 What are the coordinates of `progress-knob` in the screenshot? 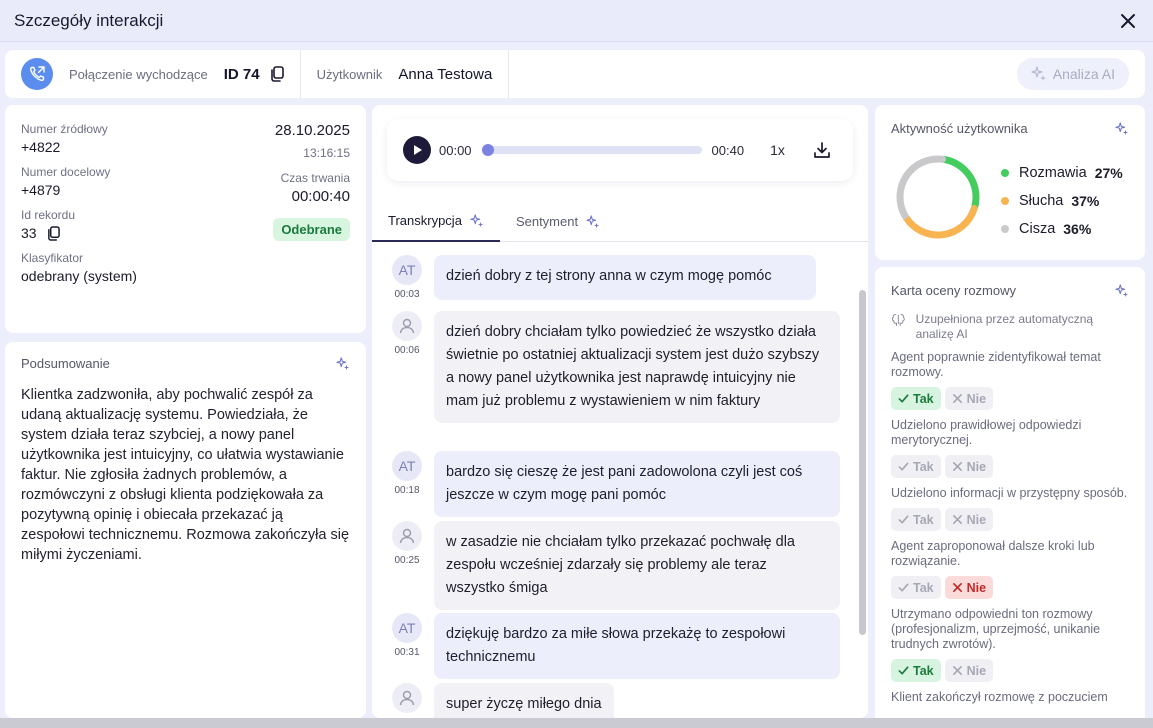 It's located at (487, 150).